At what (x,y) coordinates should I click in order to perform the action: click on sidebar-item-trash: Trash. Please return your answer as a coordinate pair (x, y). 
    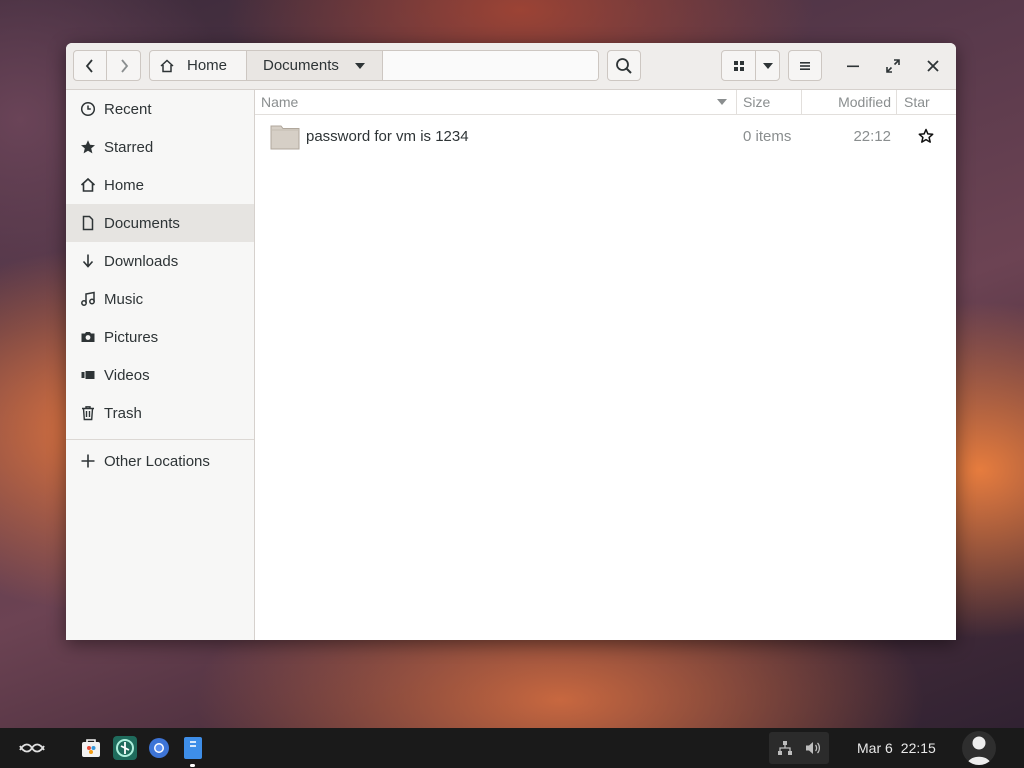
    Looking at the image, I should click on (160, 413).